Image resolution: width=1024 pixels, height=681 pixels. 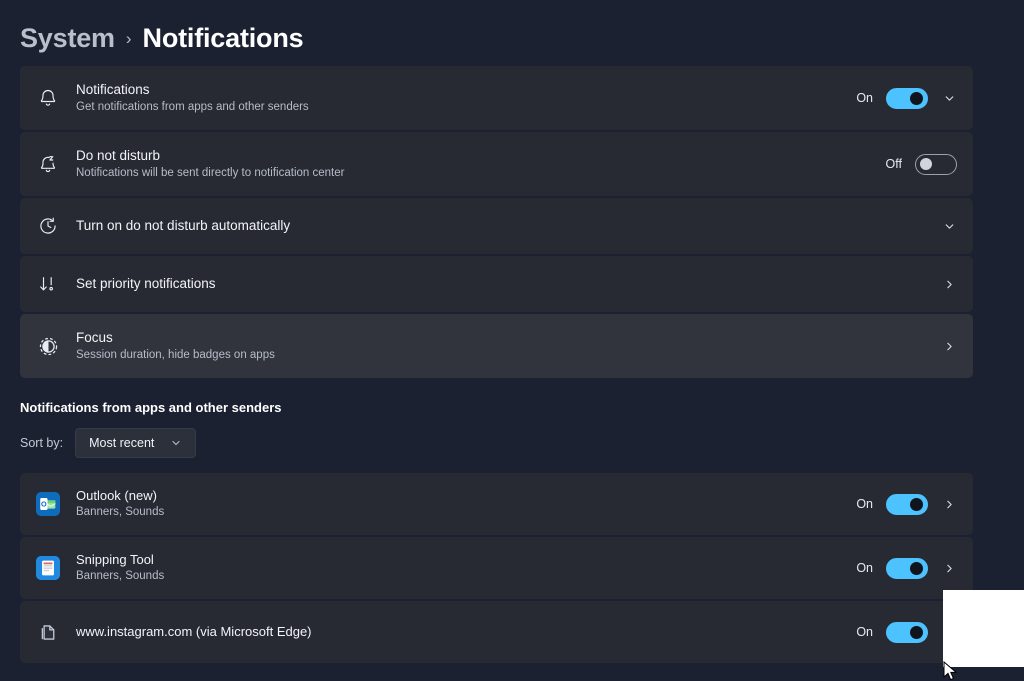 I want to click on notifications-toggle, so click(x=907, y=98).